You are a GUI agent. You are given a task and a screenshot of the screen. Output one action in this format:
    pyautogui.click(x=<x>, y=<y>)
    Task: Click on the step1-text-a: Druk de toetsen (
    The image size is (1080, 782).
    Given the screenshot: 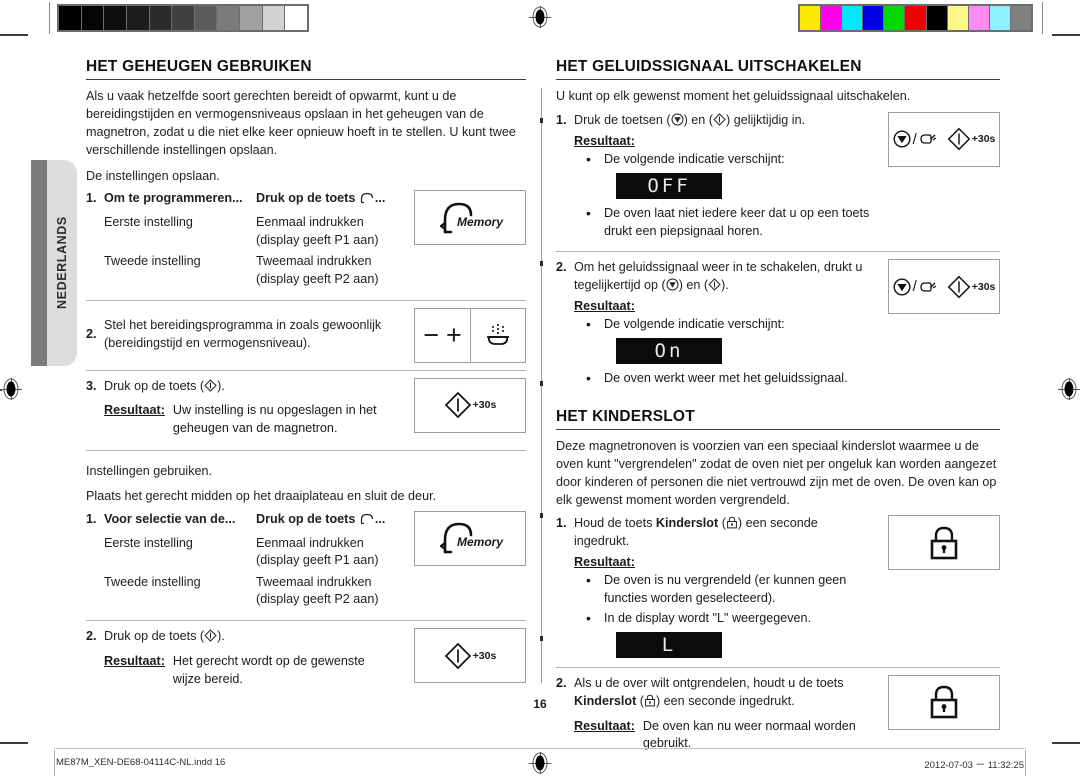 What is the action you would take?
    pyautogui.click(x=622, y=119)
    